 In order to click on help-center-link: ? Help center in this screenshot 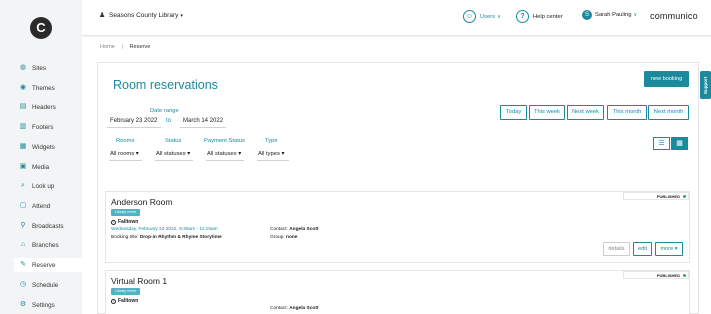, I will do `click(539, 16)`.